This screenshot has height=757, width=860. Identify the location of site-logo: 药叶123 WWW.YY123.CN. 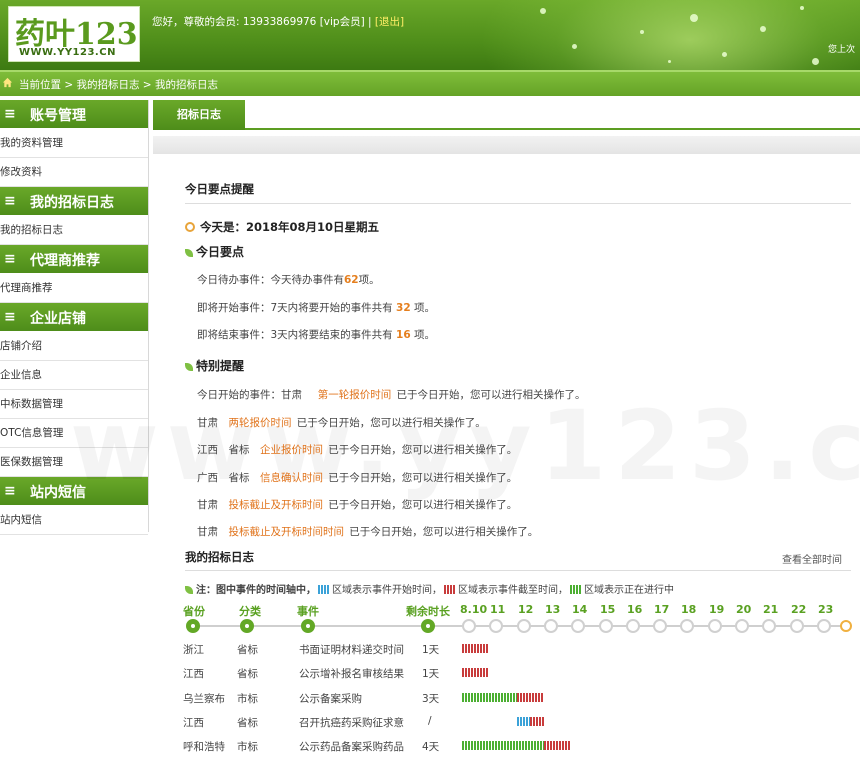
(74, 34).